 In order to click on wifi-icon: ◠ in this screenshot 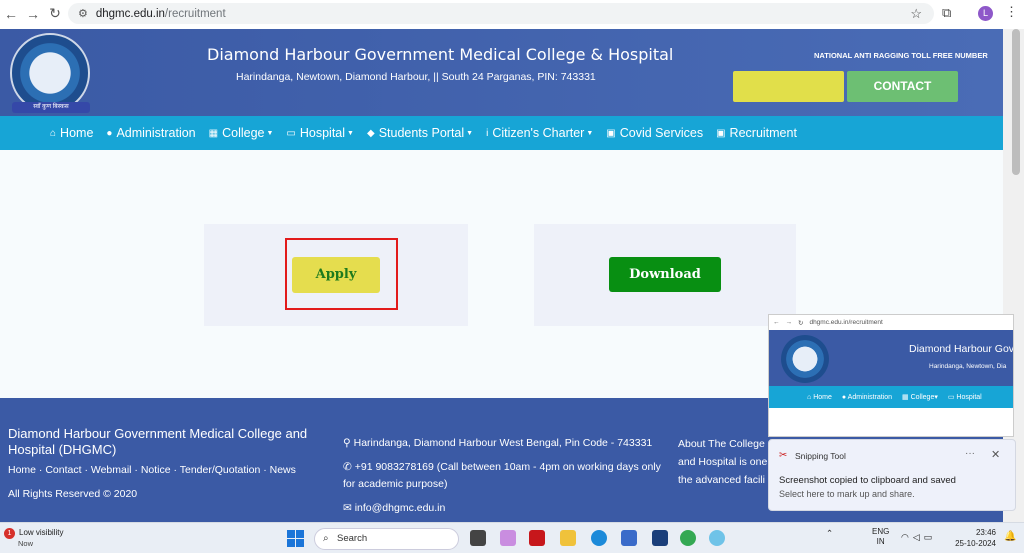, I will do `click(907, 537)`.